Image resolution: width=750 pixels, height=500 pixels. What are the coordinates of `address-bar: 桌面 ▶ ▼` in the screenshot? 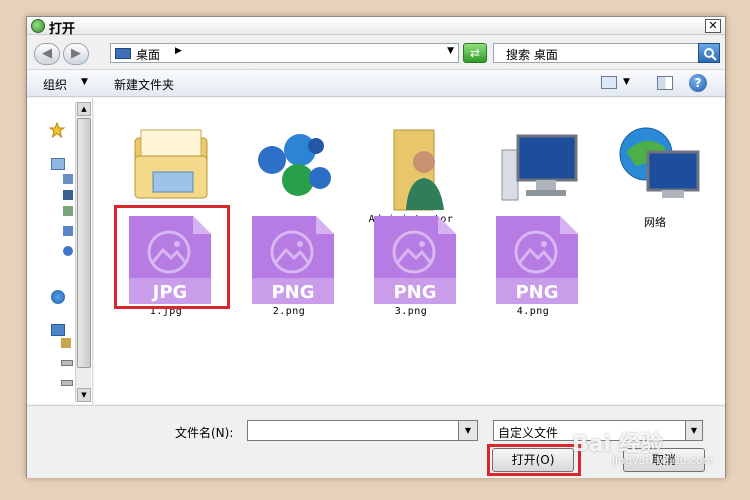 It's located at (284, 53).